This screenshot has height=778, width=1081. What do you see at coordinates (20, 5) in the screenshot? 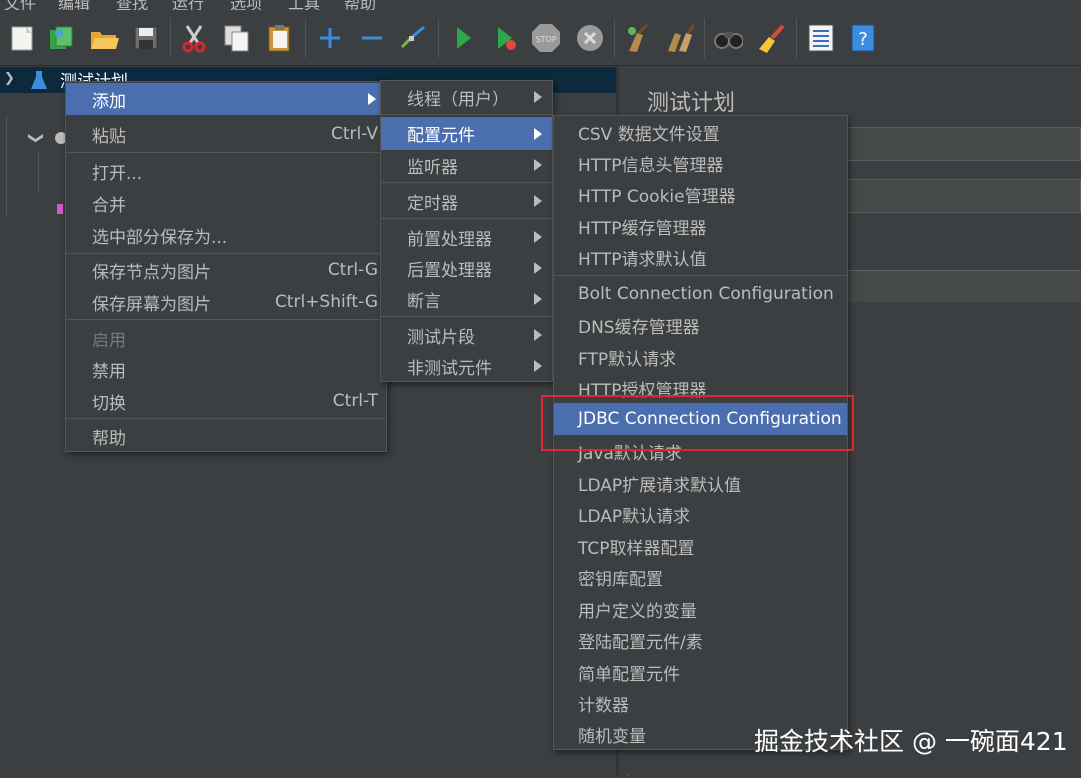
I see `menu-file: 文件` at bounding box center [20, 5].